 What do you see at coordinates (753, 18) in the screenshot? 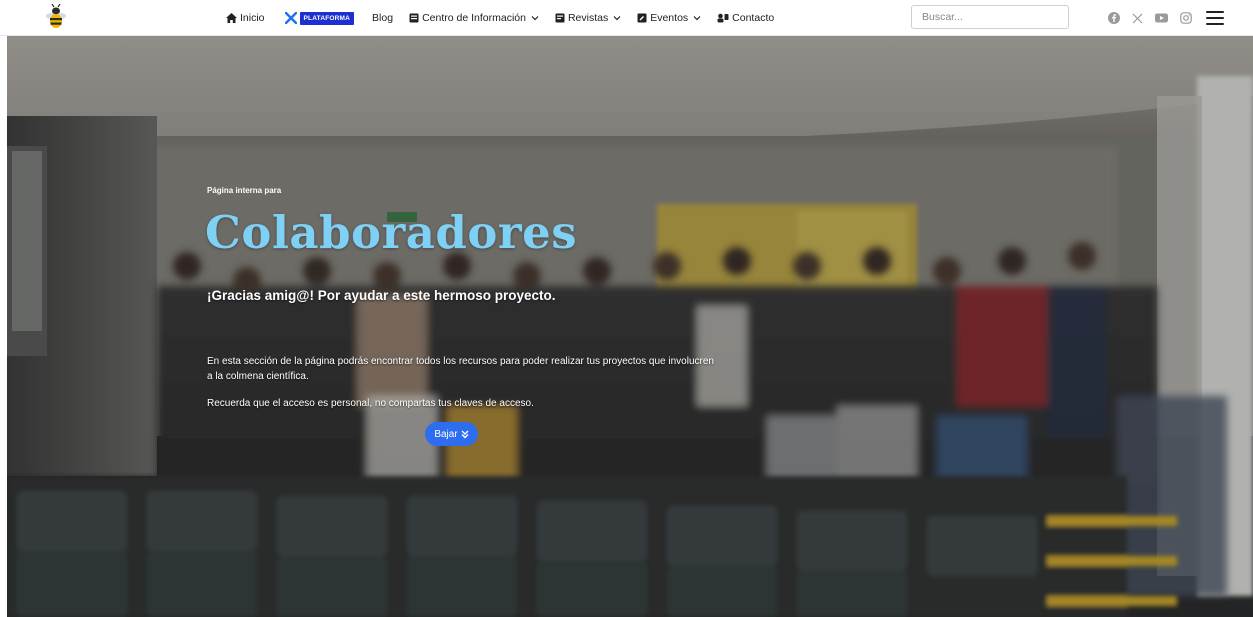
I see `nav-contacto-label: Contacto` at bounding box center [753, 18].